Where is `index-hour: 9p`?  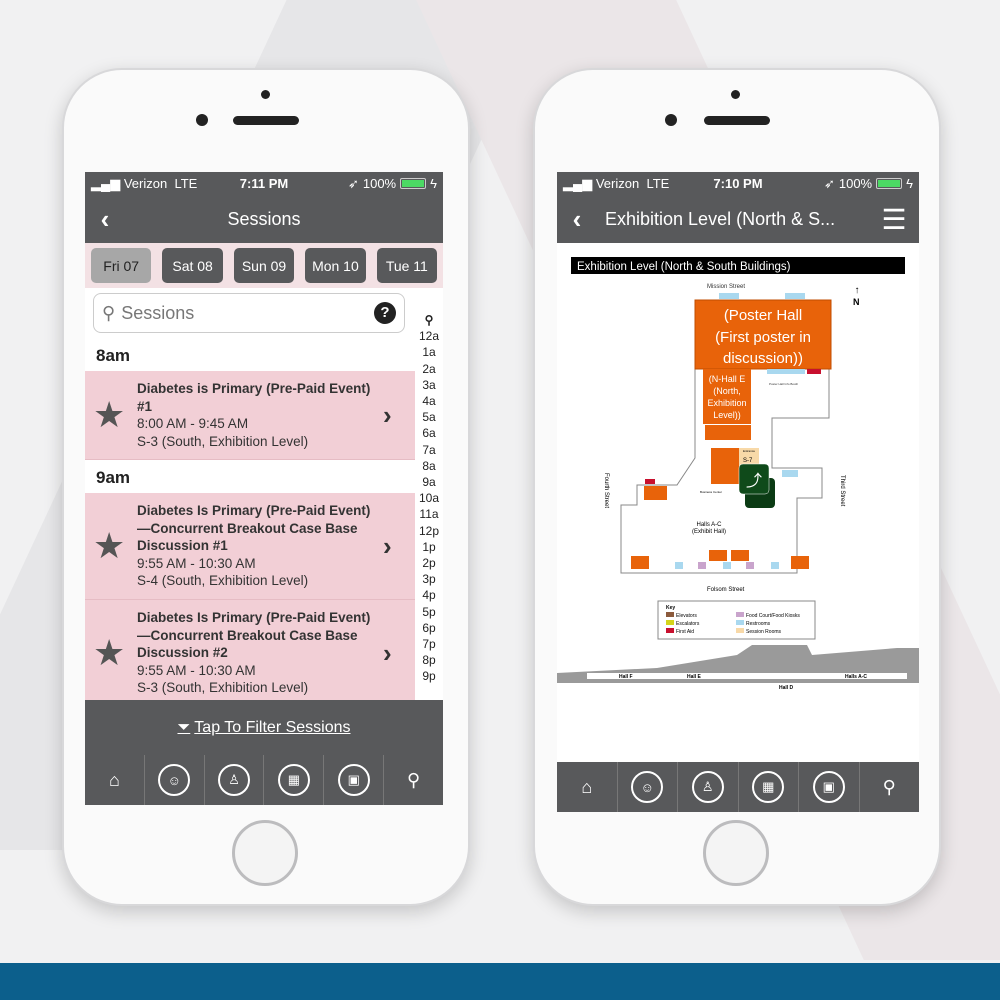 index-hour: 9p is located at coordinates (429, 676).